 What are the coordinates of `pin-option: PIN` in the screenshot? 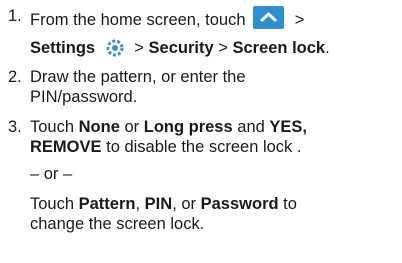 It's located at (158, 204).